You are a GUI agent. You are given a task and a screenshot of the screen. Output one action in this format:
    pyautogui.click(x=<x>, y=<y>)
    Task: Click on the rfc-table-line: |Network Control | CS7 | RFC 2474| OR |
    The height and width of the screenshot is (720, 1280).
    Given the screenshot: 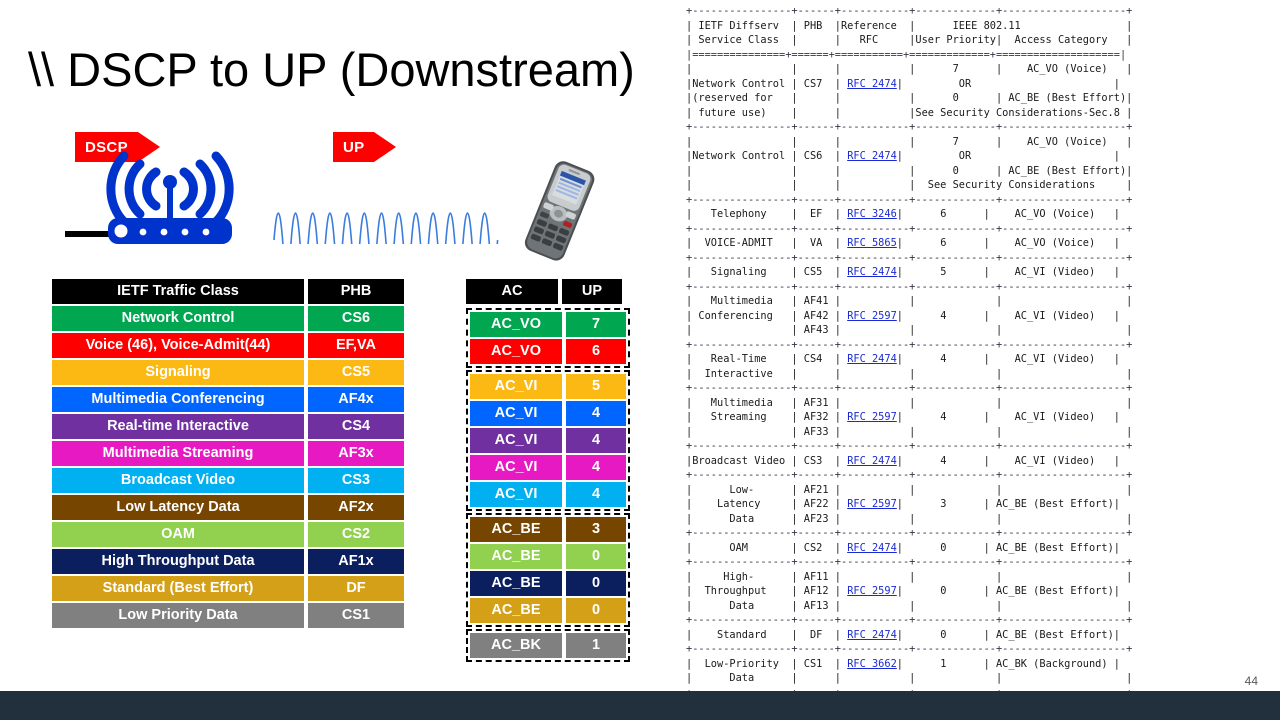 What is the action you would take?
    pyautogui.click(x=909, y=84)
    